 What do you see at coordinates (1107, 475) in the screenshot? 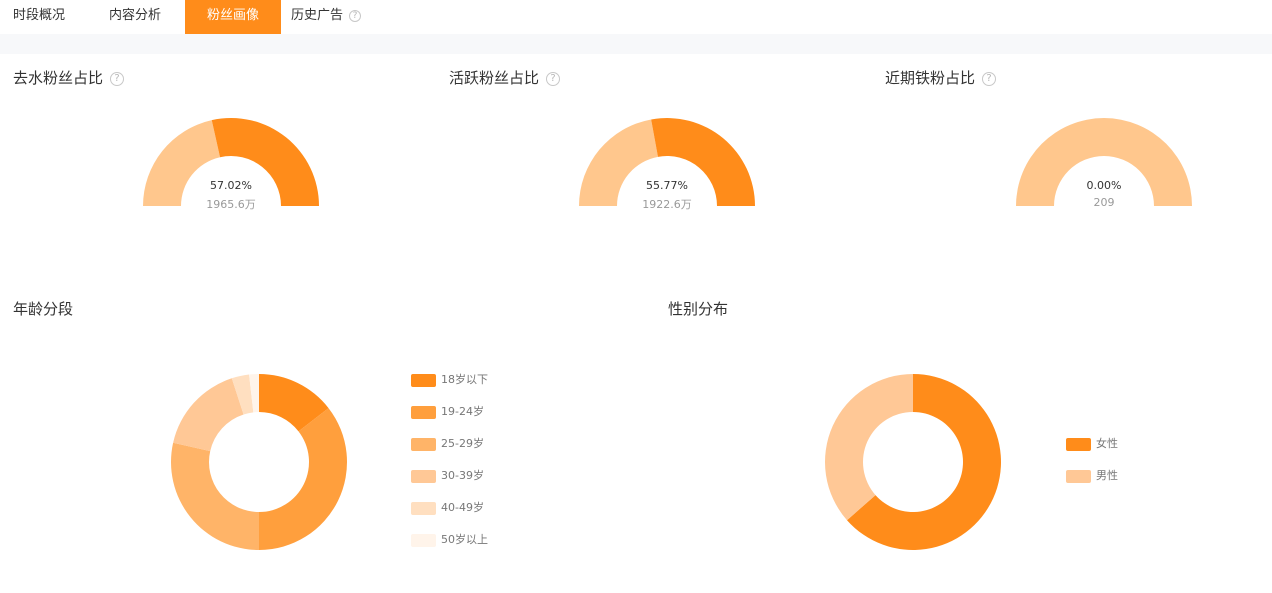
I see `legend-label: 男性` at bounding box center [1107, 475].